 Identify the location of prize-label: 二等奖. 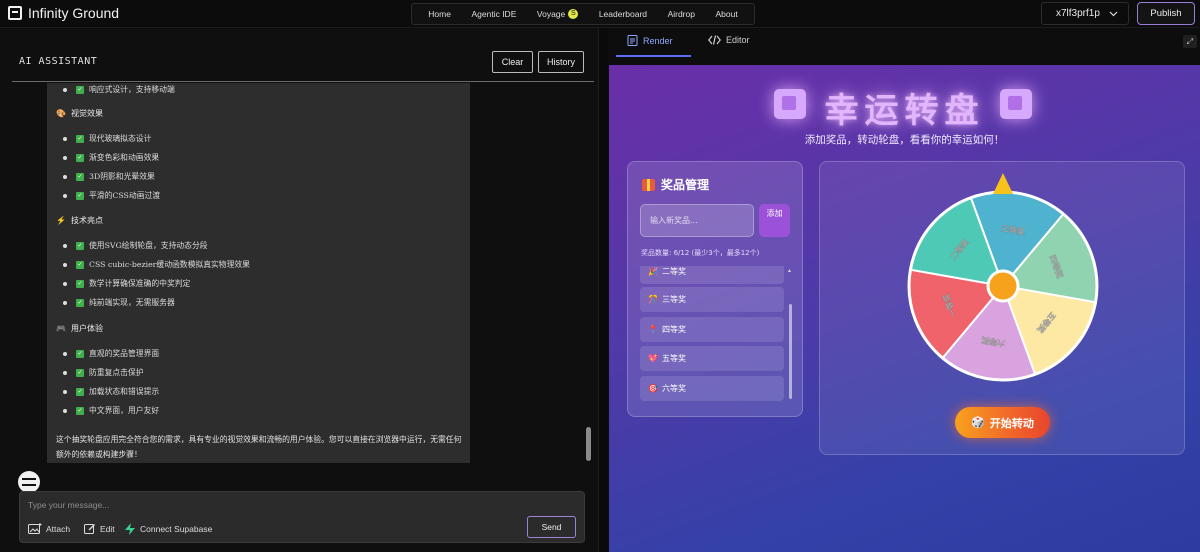
(674, 271).